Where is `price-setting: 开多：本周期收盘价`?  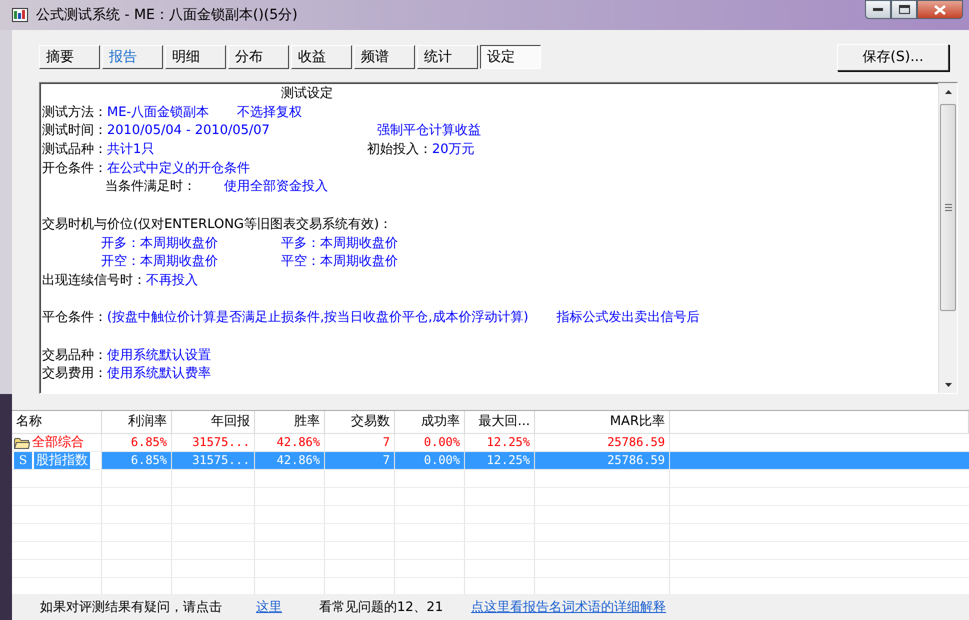 price-setting: 开多：本周期收盘价 is located at coordinates (160, 243).